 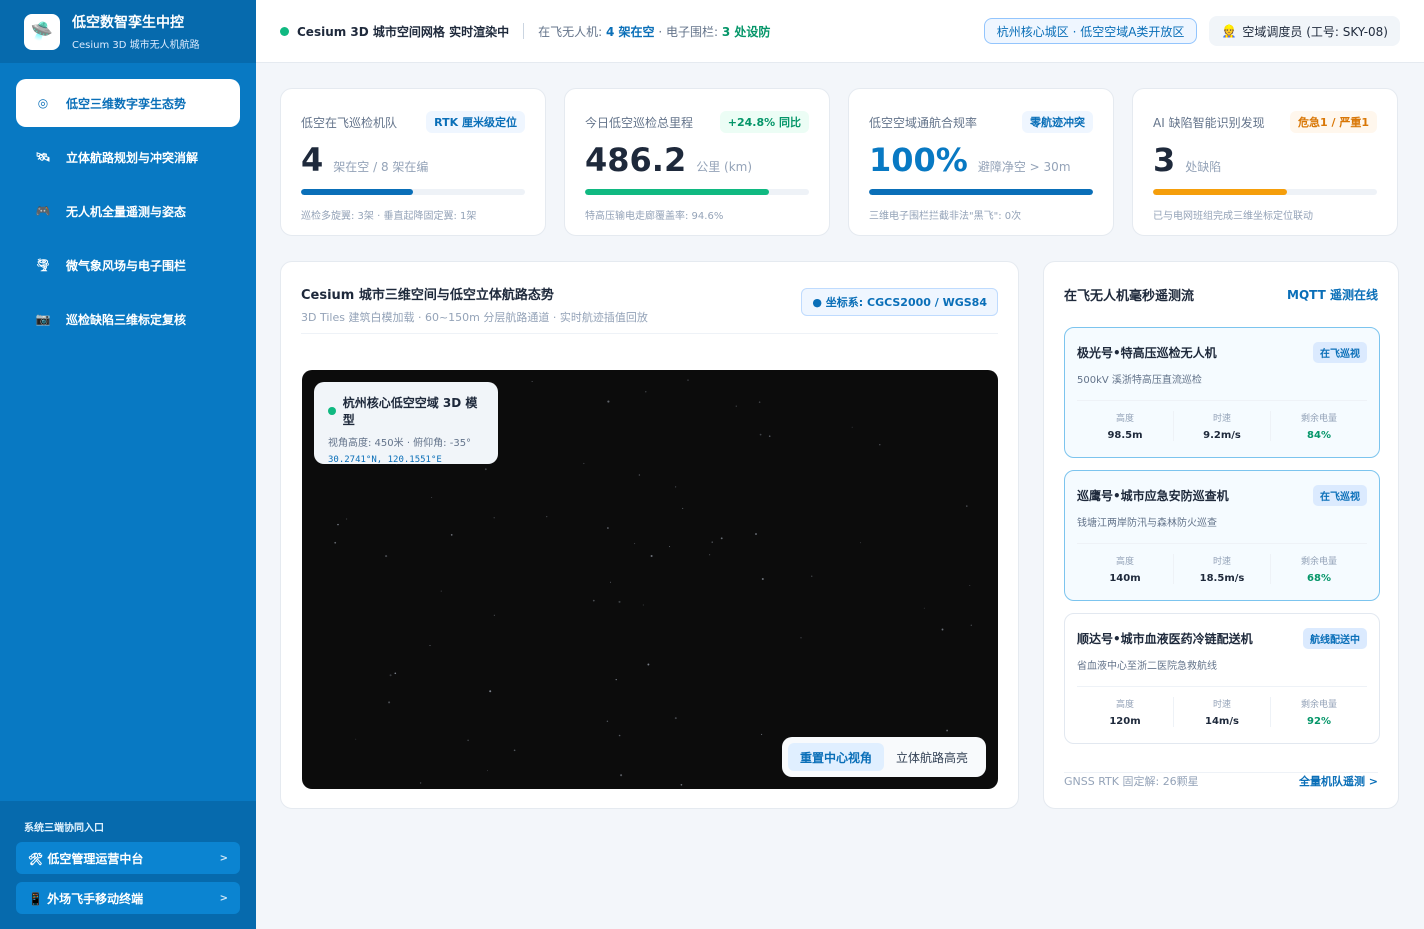 What do you see at coordinates (1024, 167) in the screenshot?
I see `stat-unit: 避障净空 > 30m` at bounding box center [1024, 167].